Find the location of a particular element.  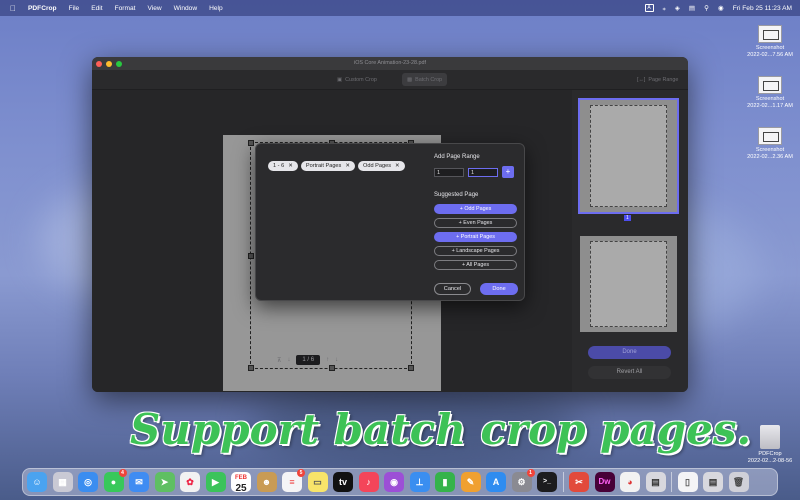

range-to-input: 1 is located at coordinates (483, 172).